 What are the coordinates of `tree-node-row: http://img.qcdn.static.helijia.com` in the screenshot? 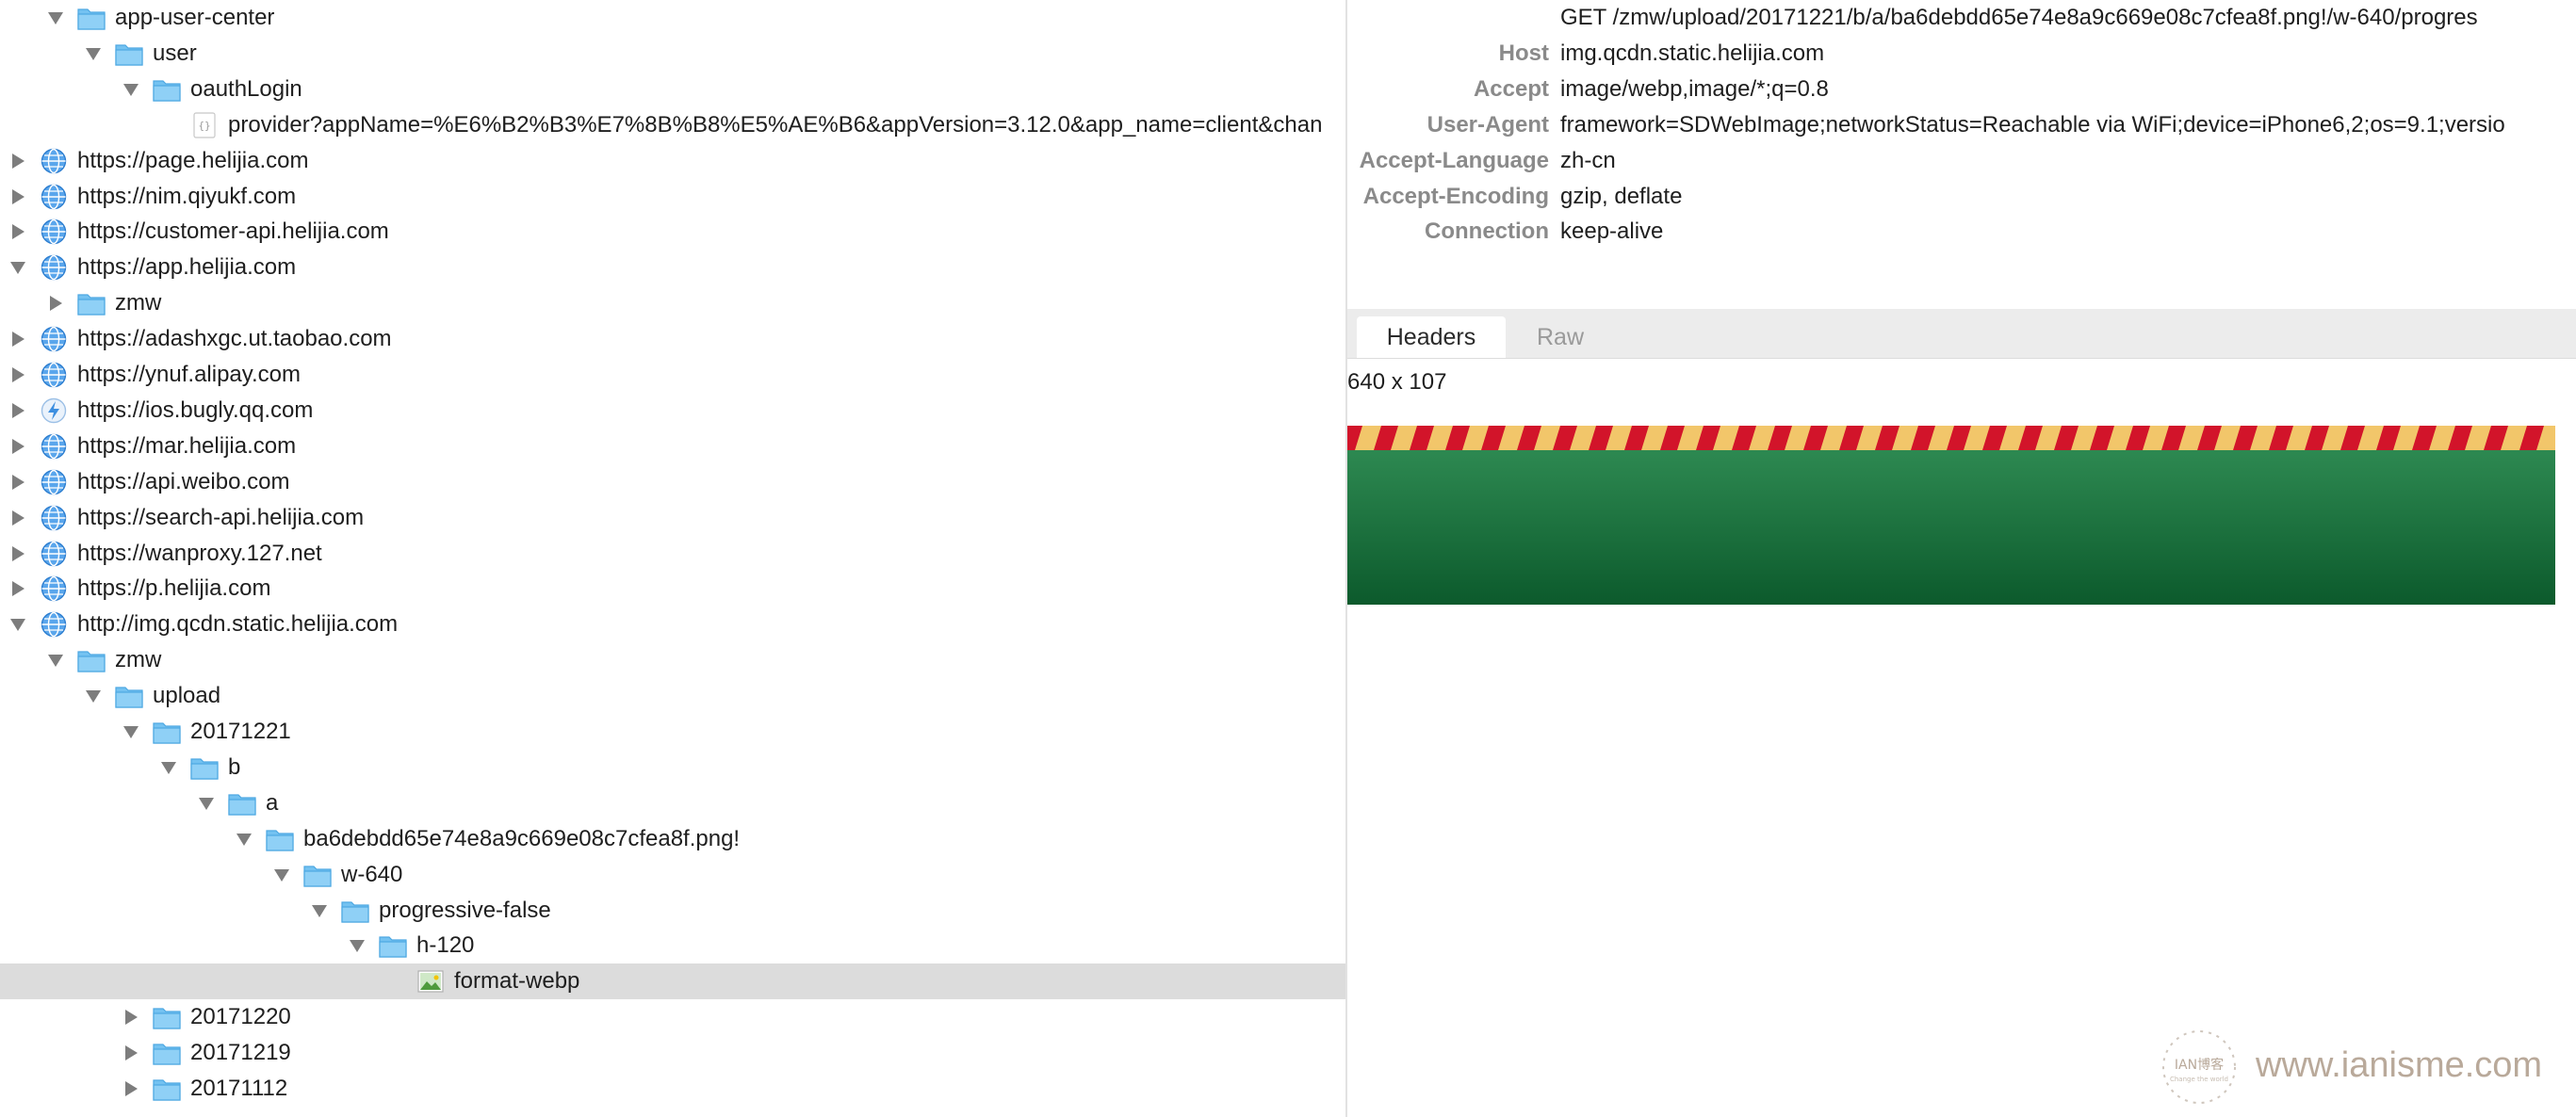 It's located at (672, 624).